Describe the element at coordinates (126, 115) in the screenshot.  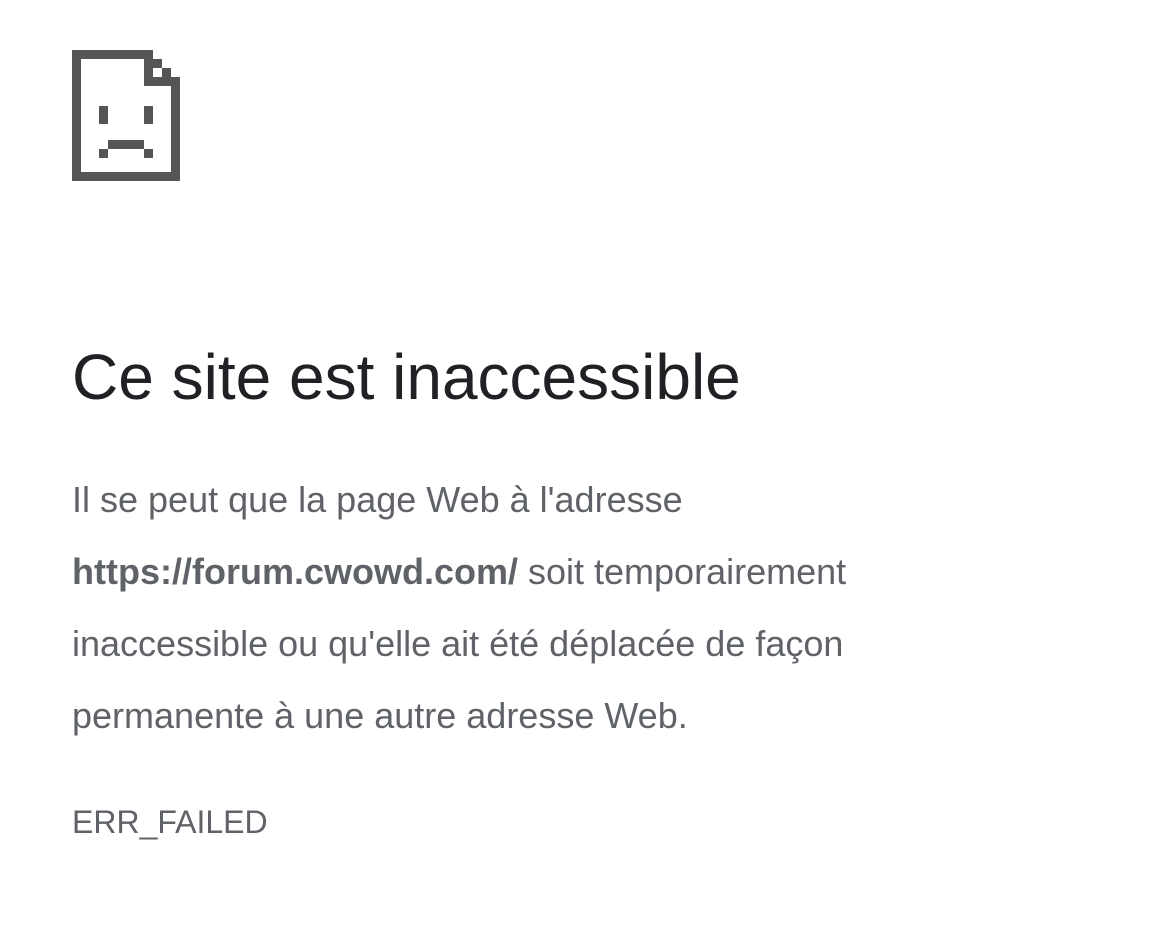
I see `sad-page-icon` at that location.